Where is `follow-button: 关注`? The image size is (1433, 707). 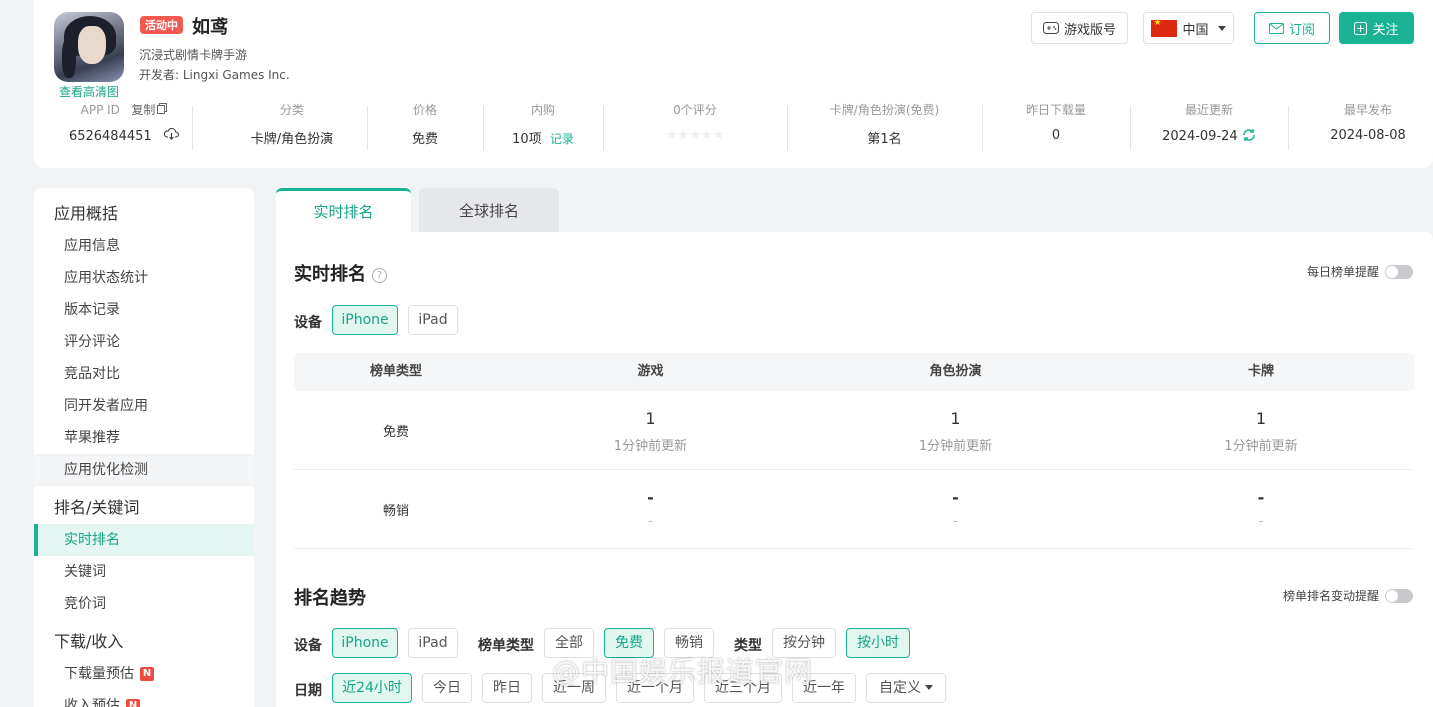 follow-button: 关注 is located at coordinates (1376, 28).